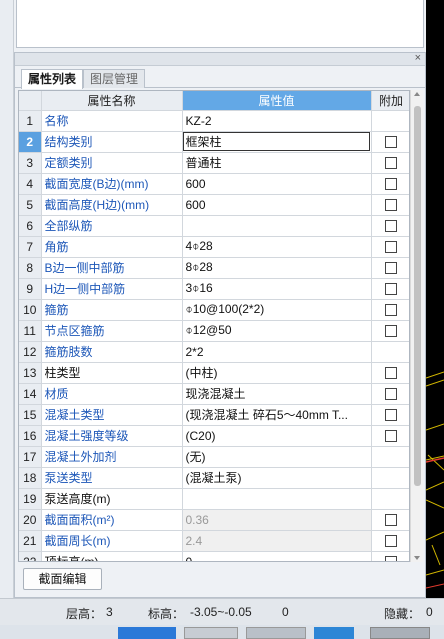 This screenshot has width=444, height=639. I want to click on property-name: 混凝土强度等级, so click(112, 436).